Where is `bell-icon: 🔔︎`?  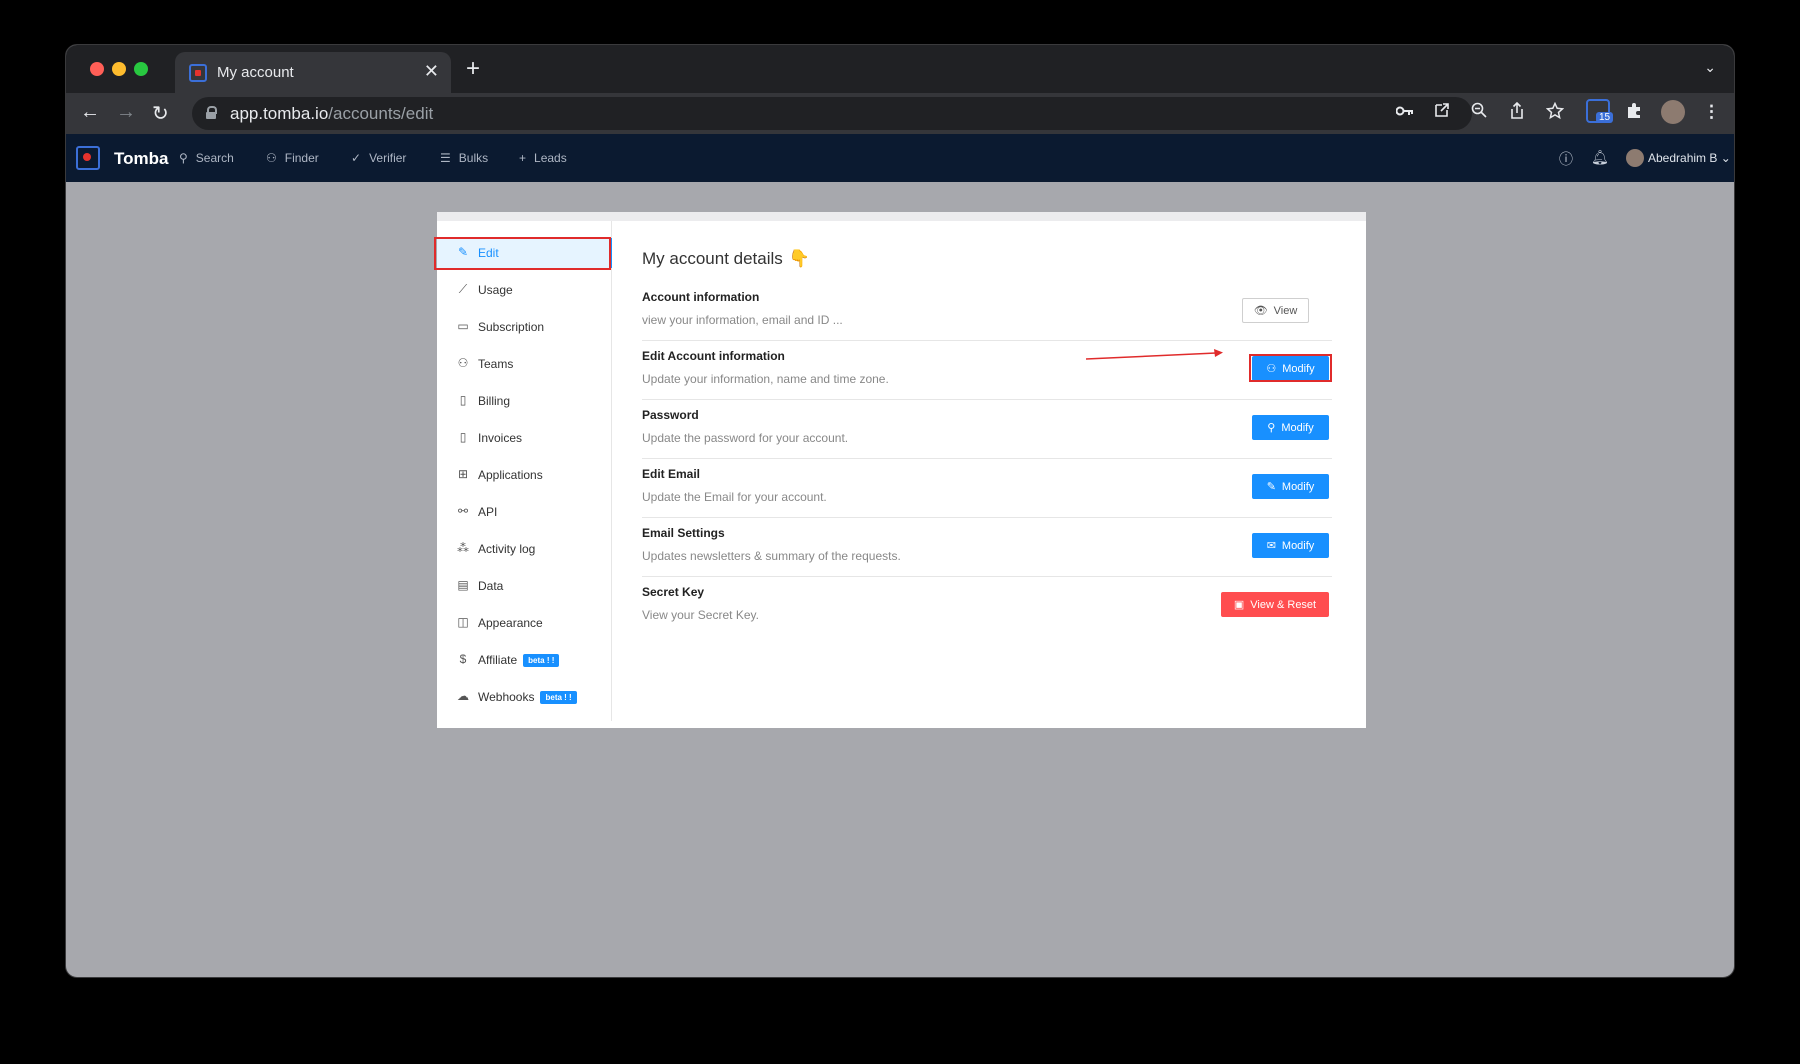 bell-icon: 🔔︎ is located at coordinates (1600, 157).